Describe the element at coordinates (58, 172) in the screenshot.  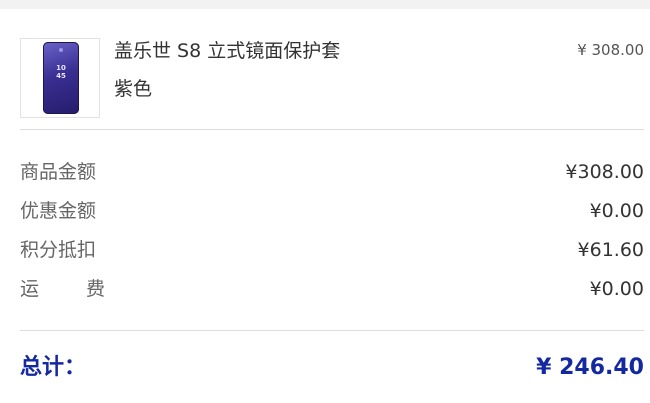
I see `summary-label: 商品金额` at that location.